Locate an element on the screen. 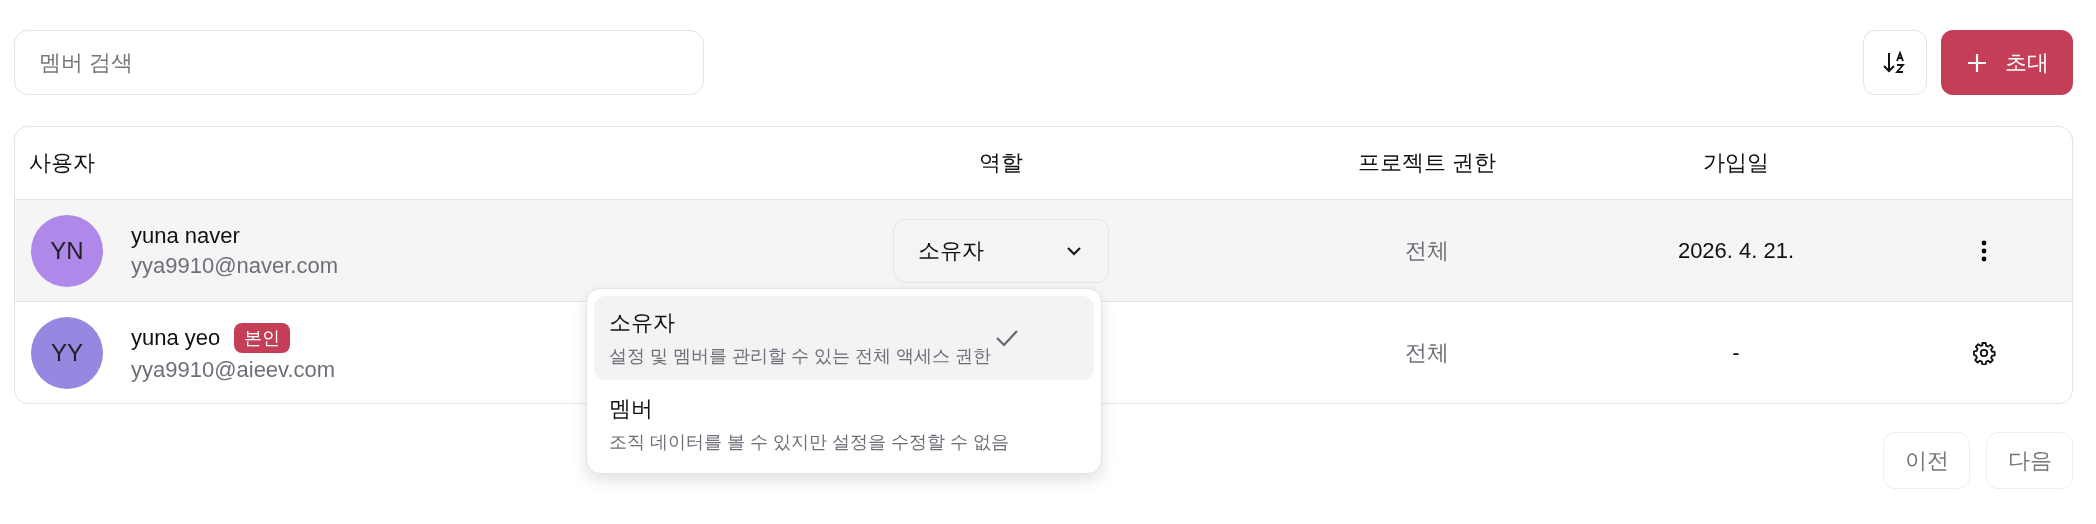 The height and width of the screenshot is (524, 2096). table-cell: - is located at coordinates (1736, 352).